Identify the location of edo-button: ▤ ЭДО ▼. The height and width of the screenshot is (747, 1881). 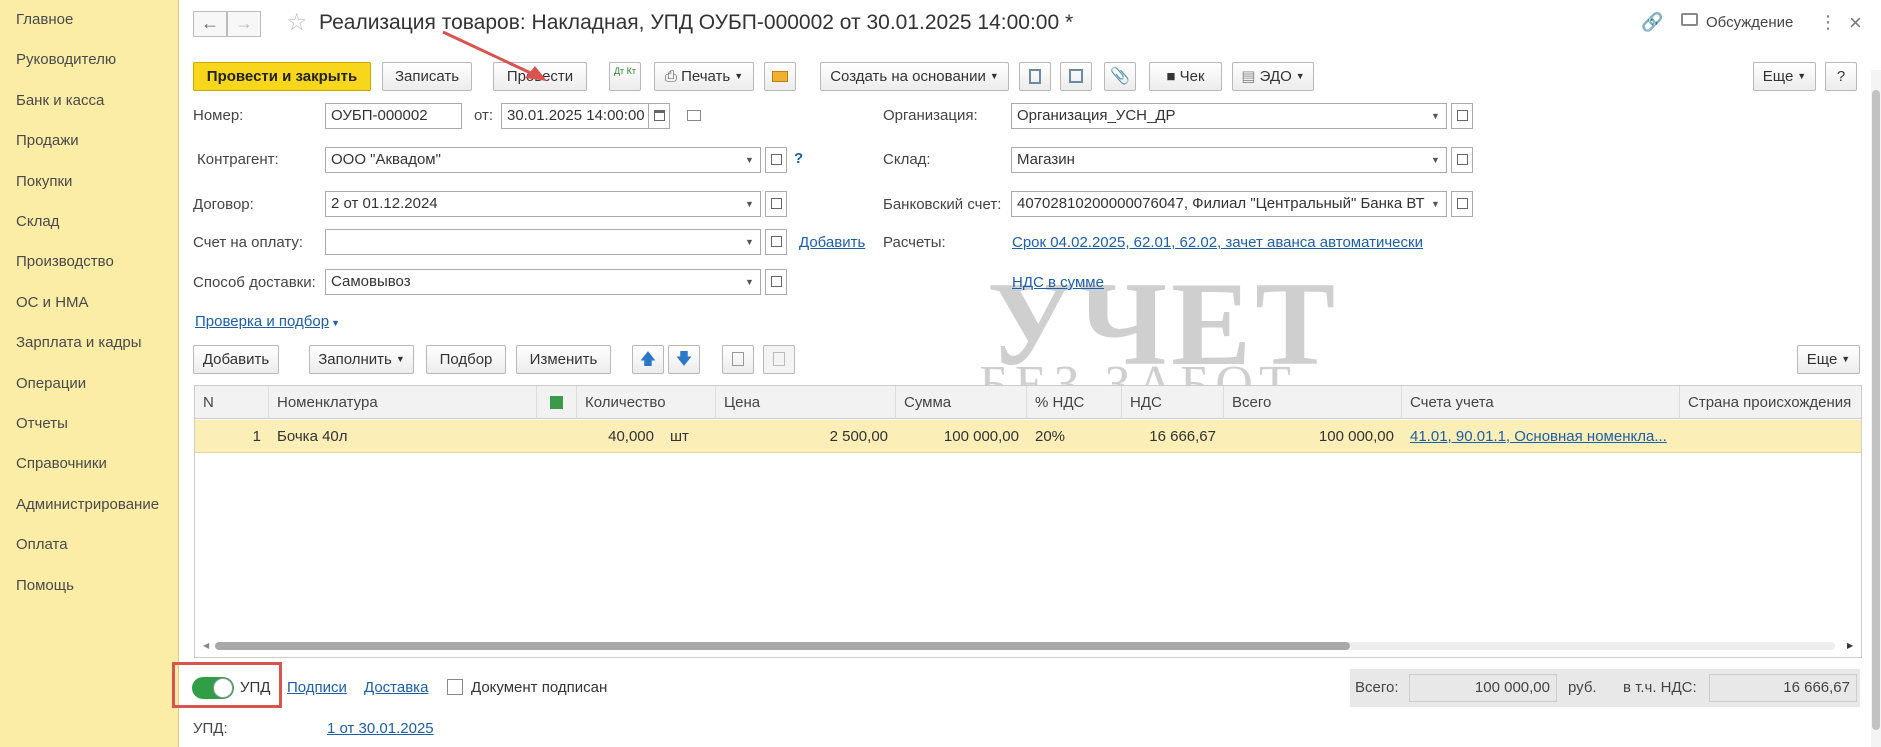
(1273, 76).